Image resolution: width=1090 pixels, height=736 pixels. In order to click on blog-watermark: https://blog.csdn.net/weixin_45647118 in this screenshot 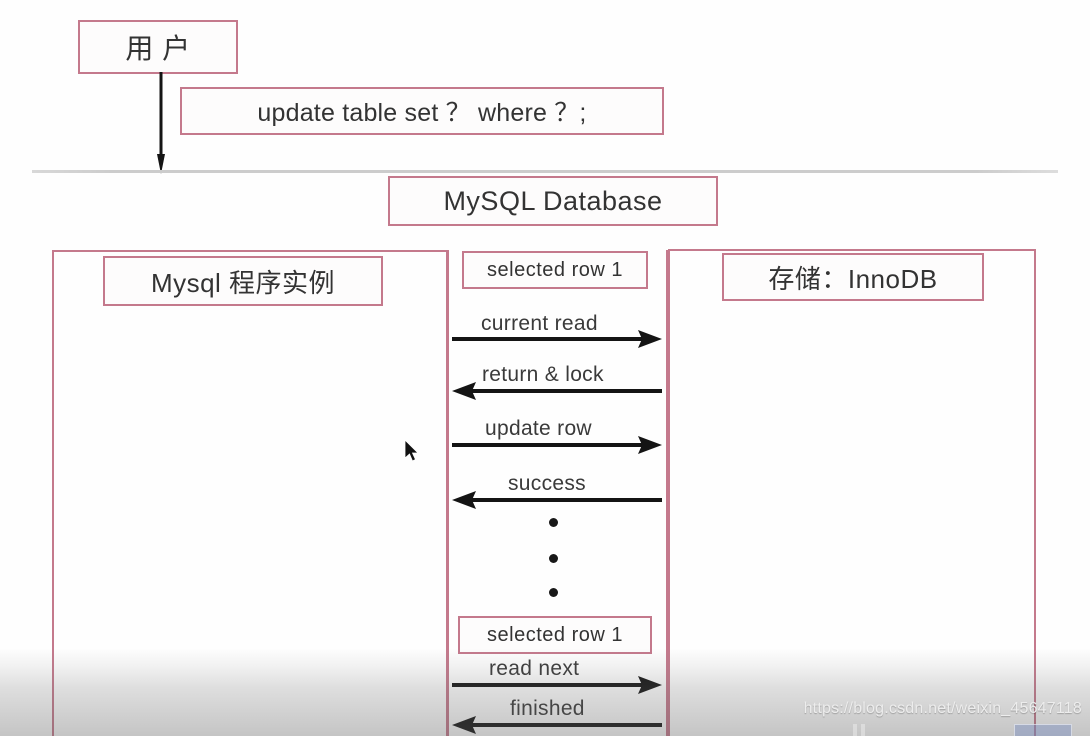, I will do `click(942, 708)`.